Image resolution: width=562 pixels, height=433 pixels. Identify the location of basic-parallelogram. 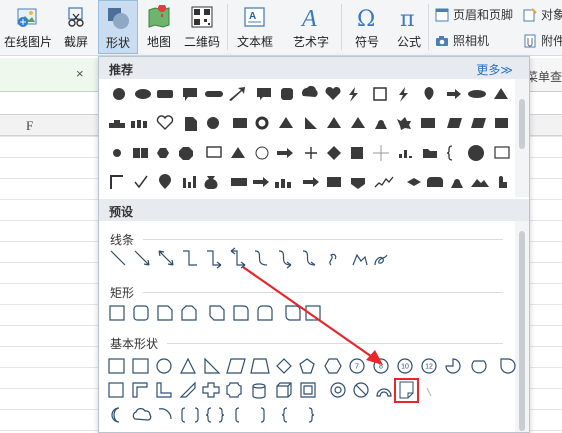
(236, 366).